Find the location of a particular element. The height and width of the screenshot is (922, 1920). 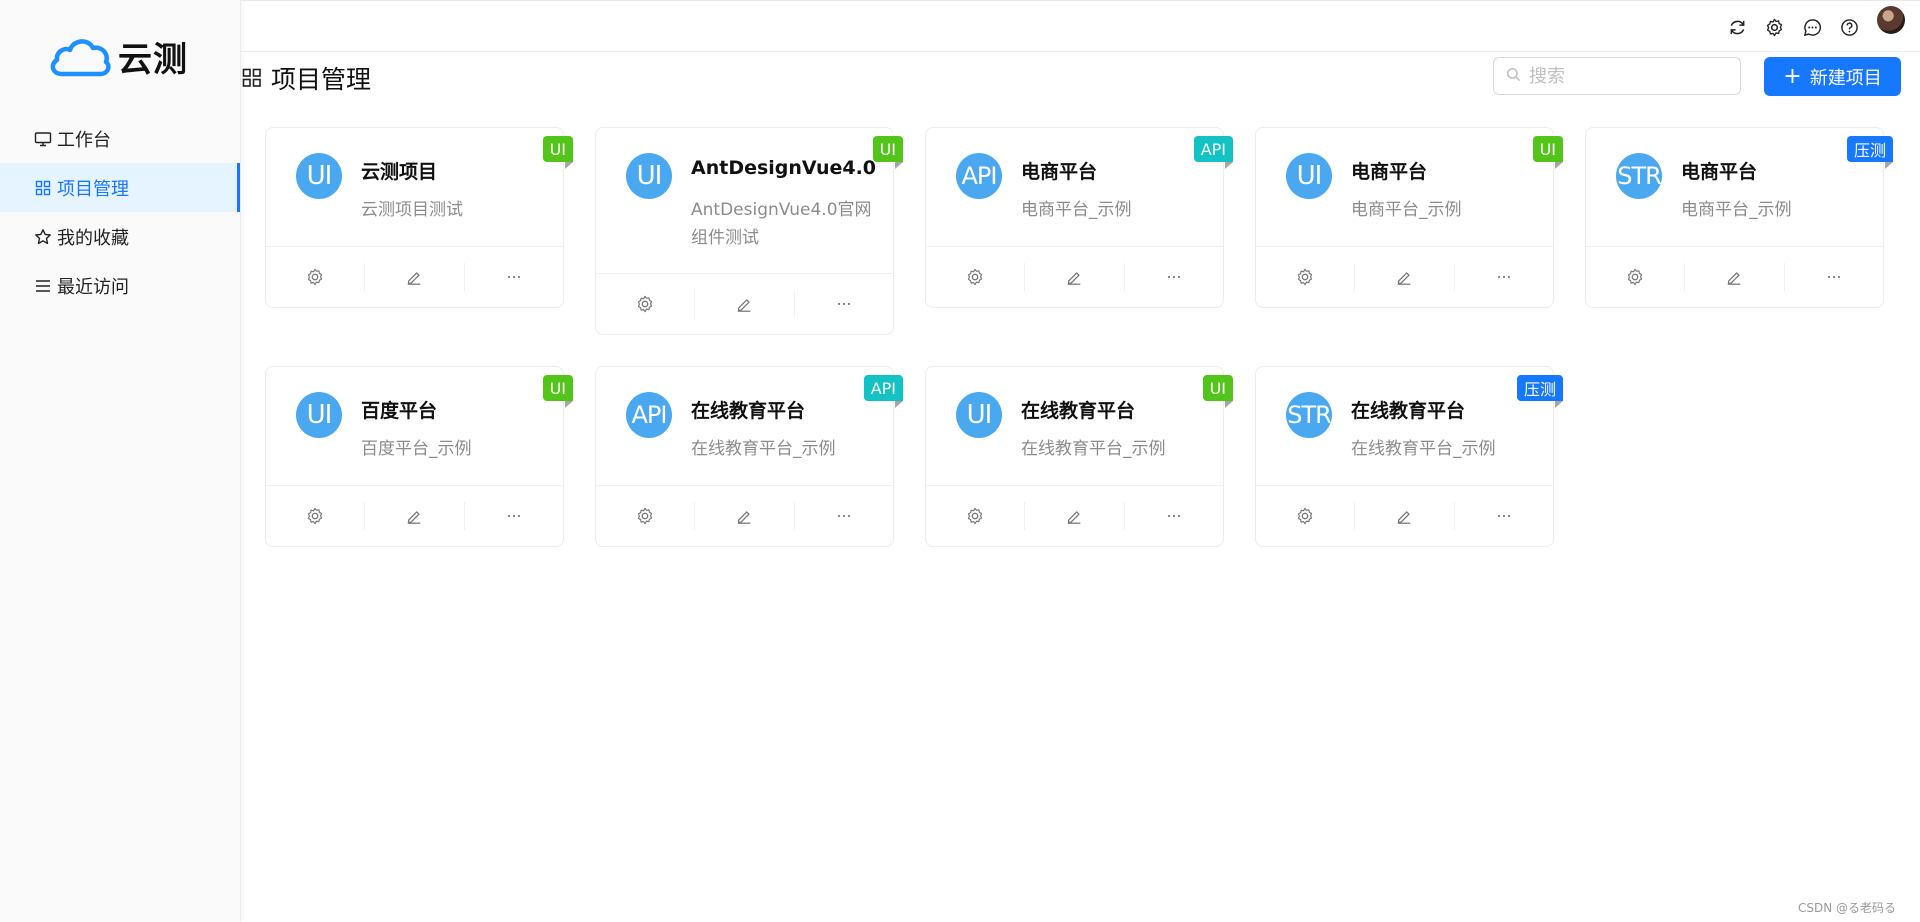

menu-icon is located at coordinates (43, 286).